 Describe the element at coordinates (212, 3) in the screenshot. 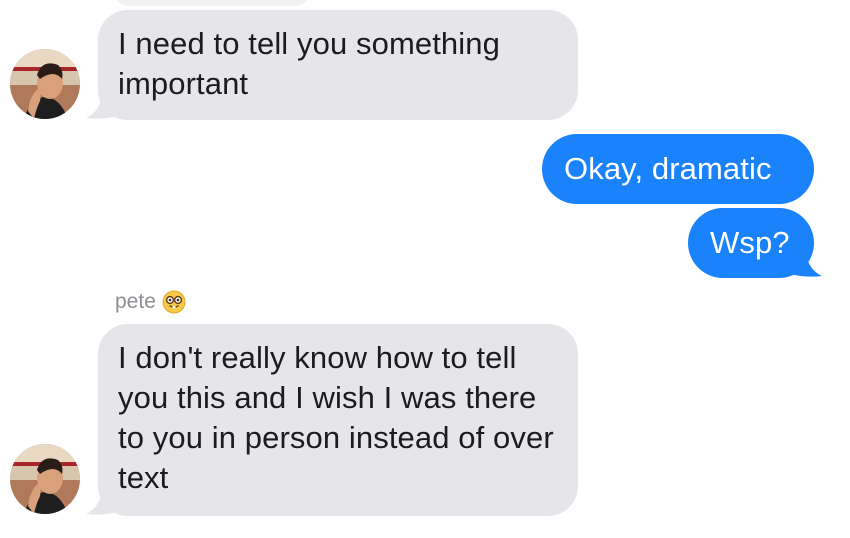

I see `previous-message-bubble-edge` at that location.